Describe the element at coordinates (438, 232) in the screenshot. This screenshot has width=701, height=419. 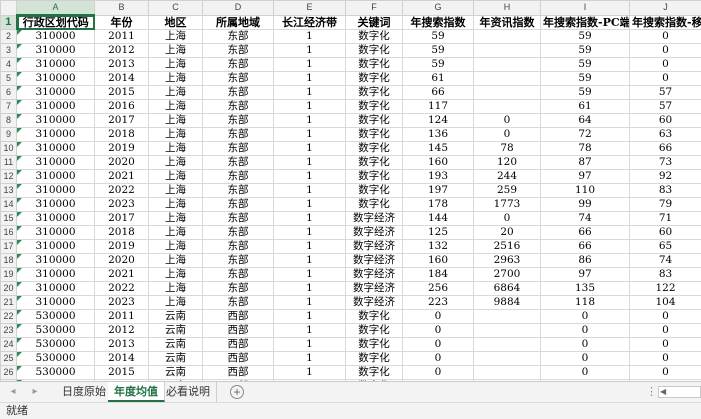
I see `cell: 125` at that location.